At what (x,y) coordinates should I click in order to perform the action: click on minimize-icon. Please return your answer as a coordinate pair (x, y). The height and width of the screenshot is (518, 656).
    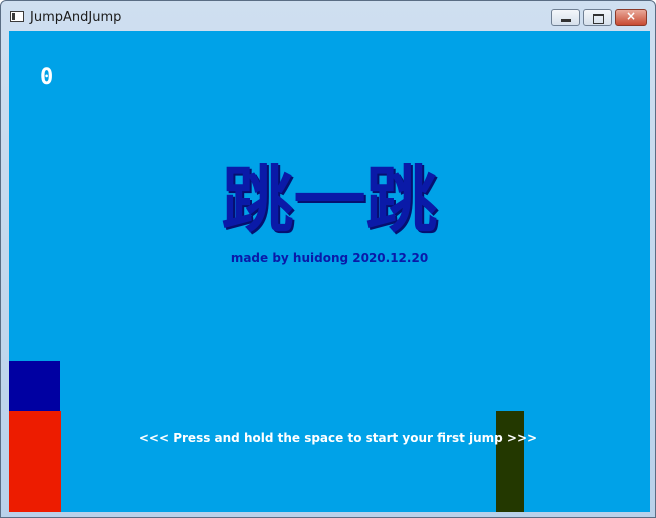
    Looking at the image, I should click on (566, 20).